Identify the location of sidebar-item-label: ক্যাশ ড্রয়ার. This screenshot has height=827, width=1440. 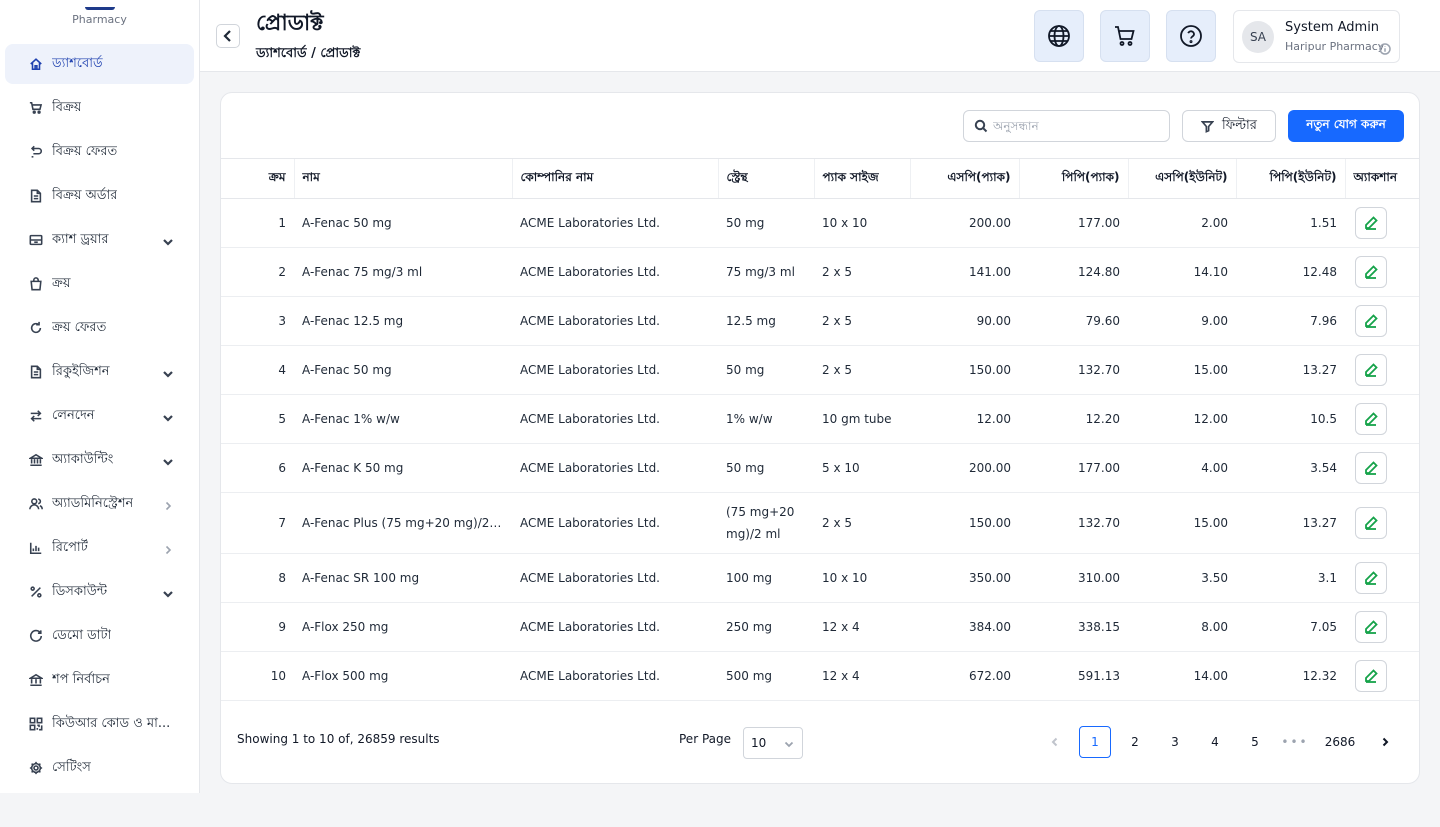
(80, 239).